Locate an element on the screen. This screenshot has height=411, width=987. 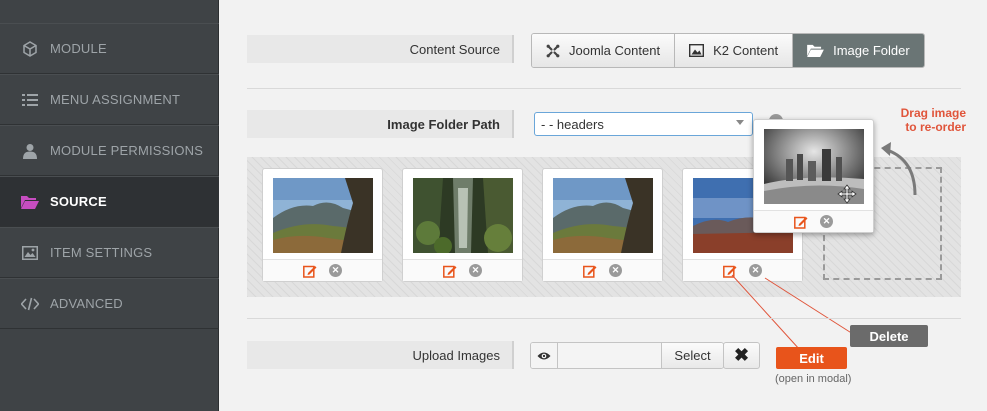
drag-hint-line: Drag image is located at coordinates (933, 113).